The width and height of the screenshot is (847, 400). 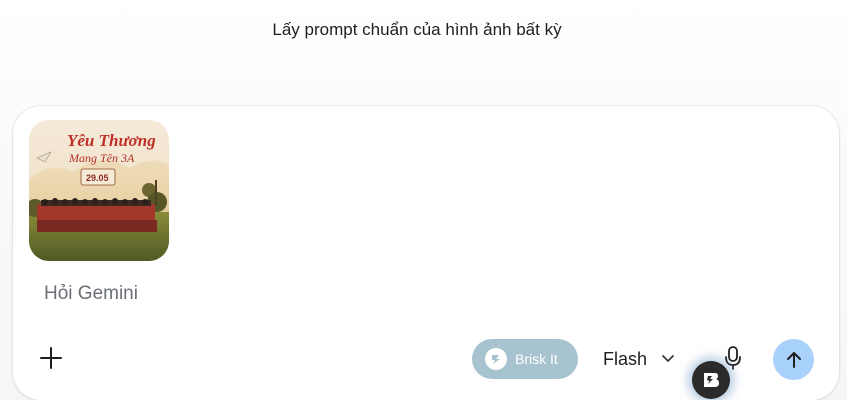 I want to click on brisk-it-label: Brisk It, so click(x=536, y=359).